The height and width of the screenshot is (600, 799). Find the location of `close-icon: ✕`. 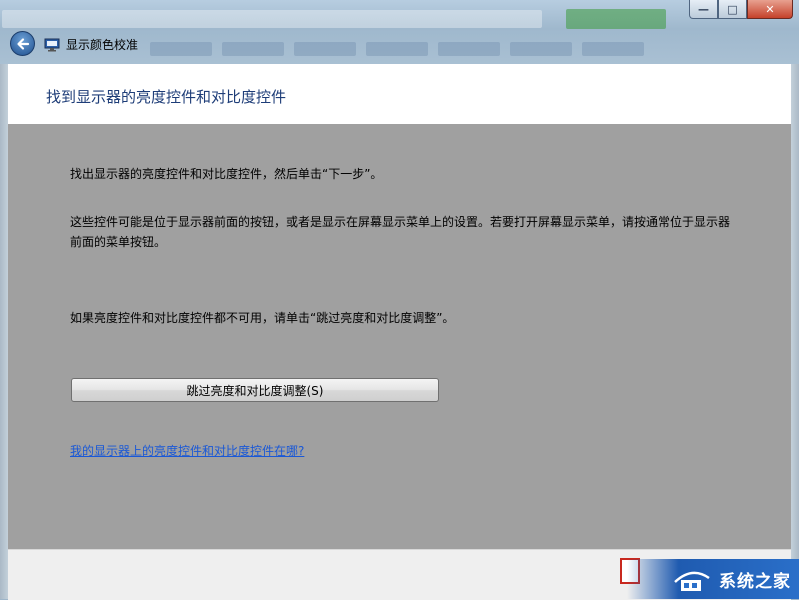

close-icon: ✕ is located at coordinates (770, 9).